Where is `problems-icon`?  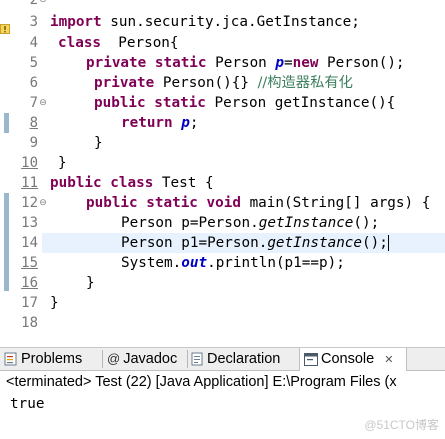
problems-icon is located at coordinates (10, 359).